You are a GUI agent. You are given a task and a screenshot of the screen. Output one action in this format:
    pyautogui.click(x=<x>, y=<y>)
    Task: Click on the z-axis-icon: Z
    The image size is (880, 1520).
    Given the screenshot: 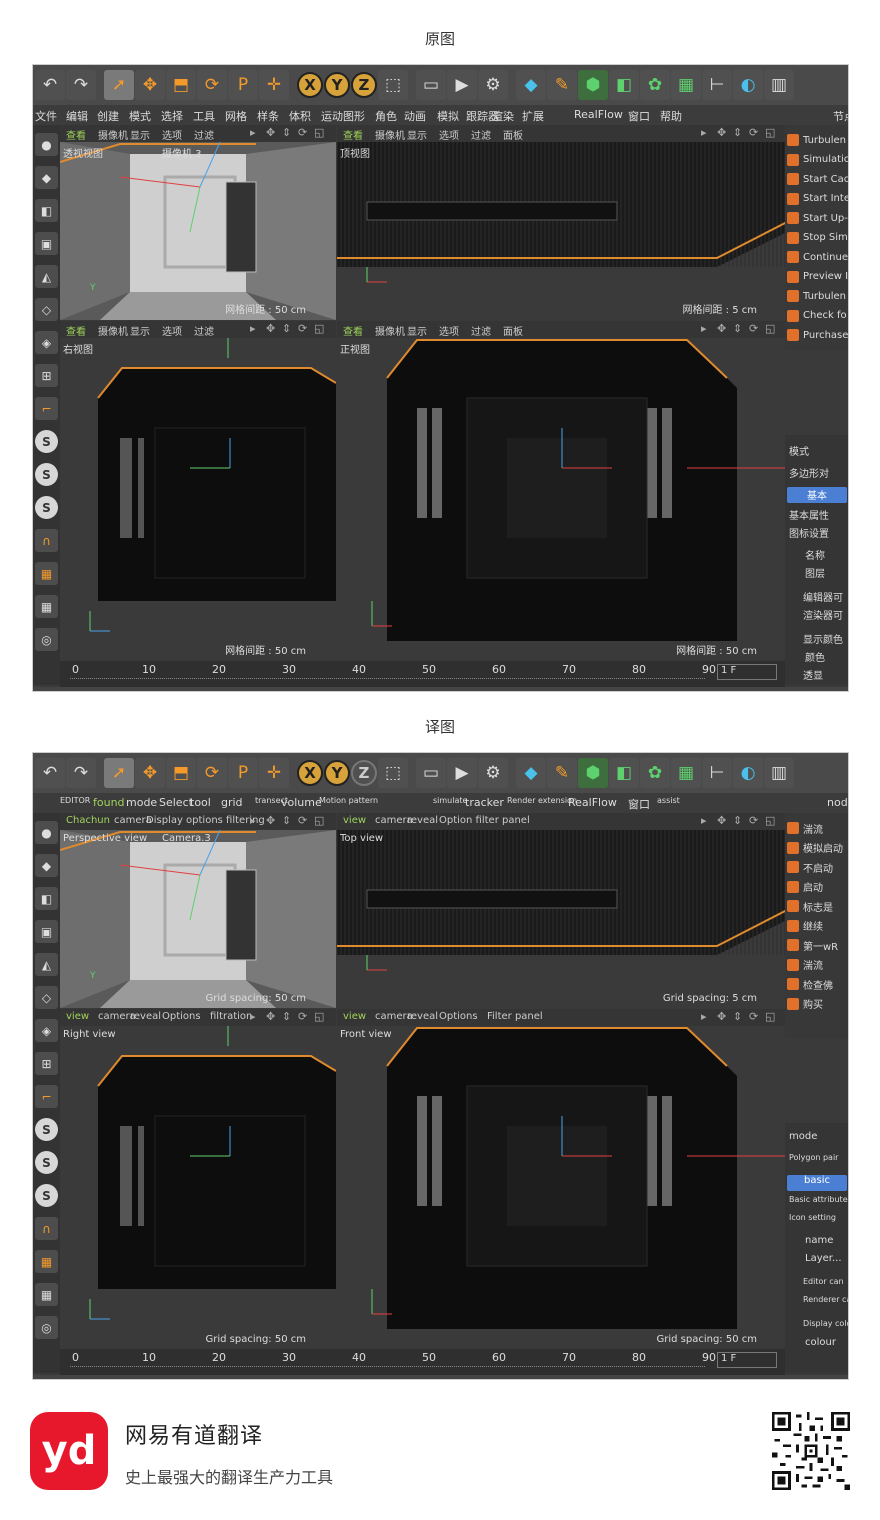 What is the action you would take?
    pyautogui.click(x=364, y=85)
    